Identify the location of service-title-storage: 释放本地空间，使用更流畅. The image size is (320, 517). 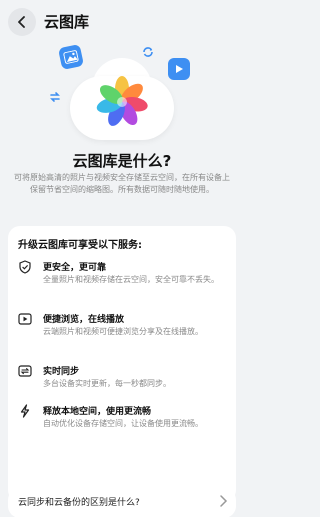
(97, 412).